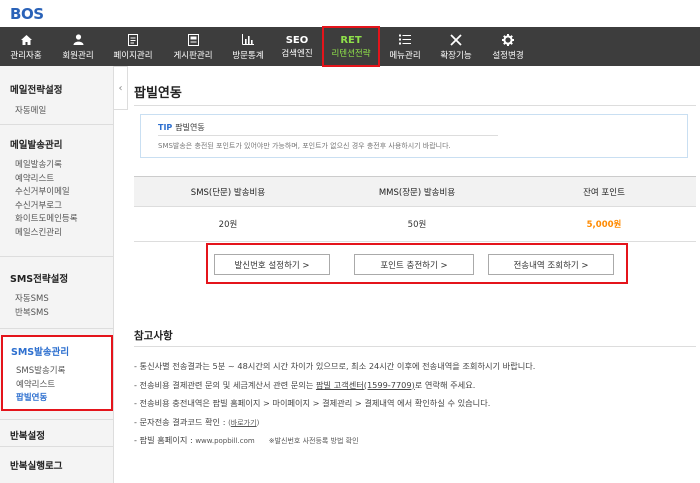 This screenshot has height=483, width=700. What do you see at coordinates (350, 13) in the screenshot?
I see `top-logo-bar: BOS` at bounding box center [350, 13].